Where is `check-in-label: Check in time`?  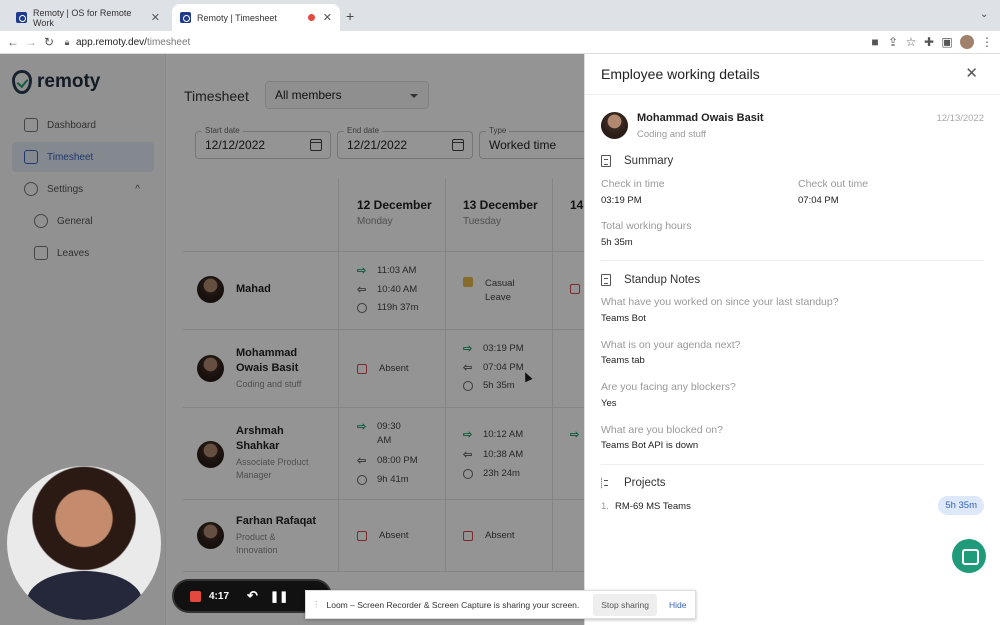
check-in-label: Check in time is located at coordinates (633, 184).